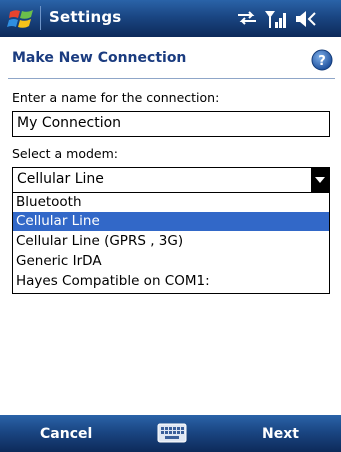  Describe the element at coordinates (65, 153) in the screenshot. I see `modem-label: Select a modem:` at that location.